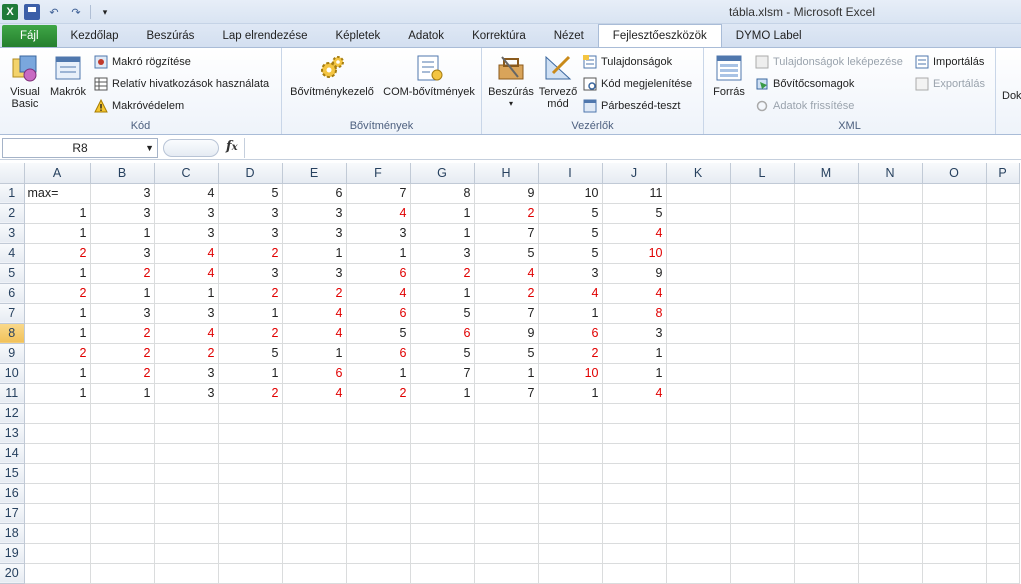 This screenshot has width=1021, height=584. I want to click on cell-K16, so click(698, 493).